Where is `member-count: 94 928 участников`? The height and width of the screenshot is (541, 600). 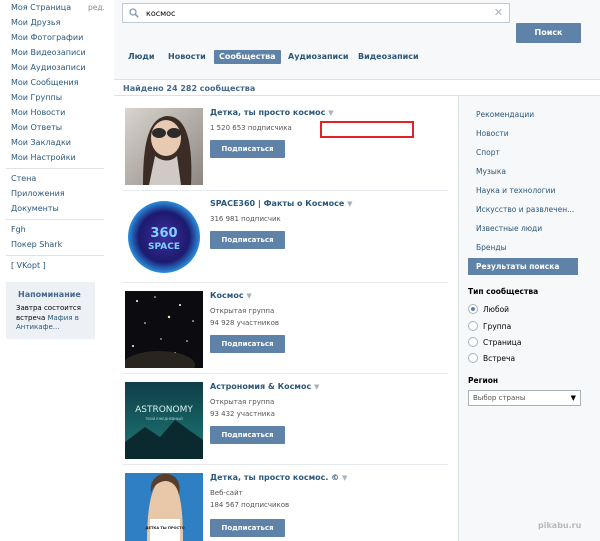
member-count: 94 928 участников is located at coordinates (244, 323).